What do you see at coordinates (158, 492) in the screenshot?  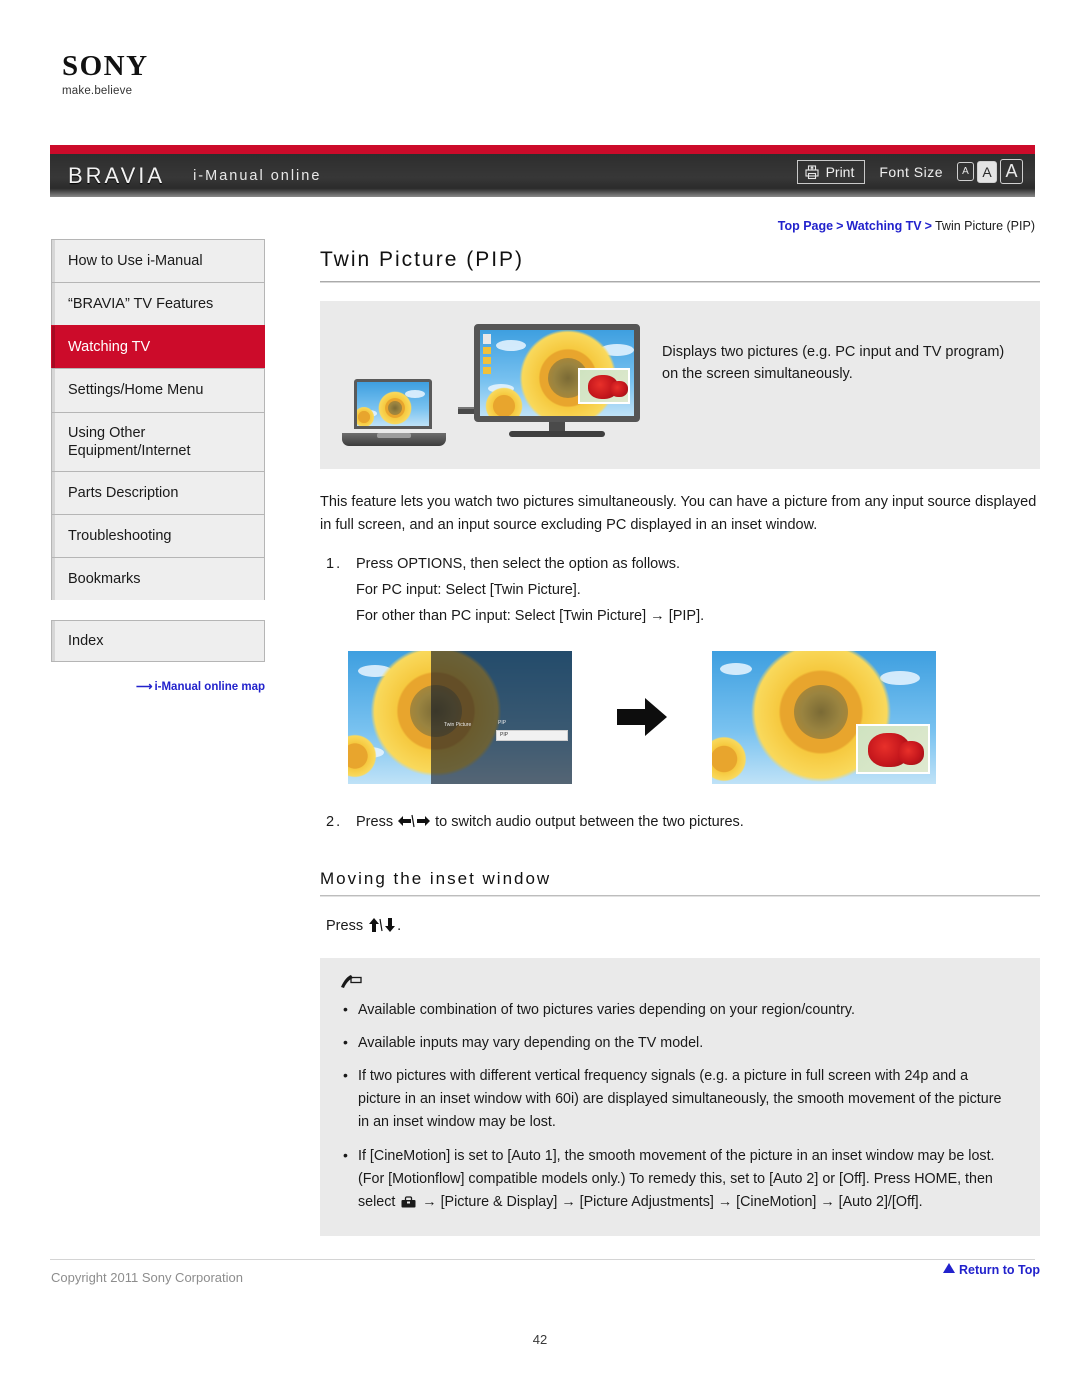 I see `sidebar-item-parts-description: Parts Description` at bounding box center [158, 492].